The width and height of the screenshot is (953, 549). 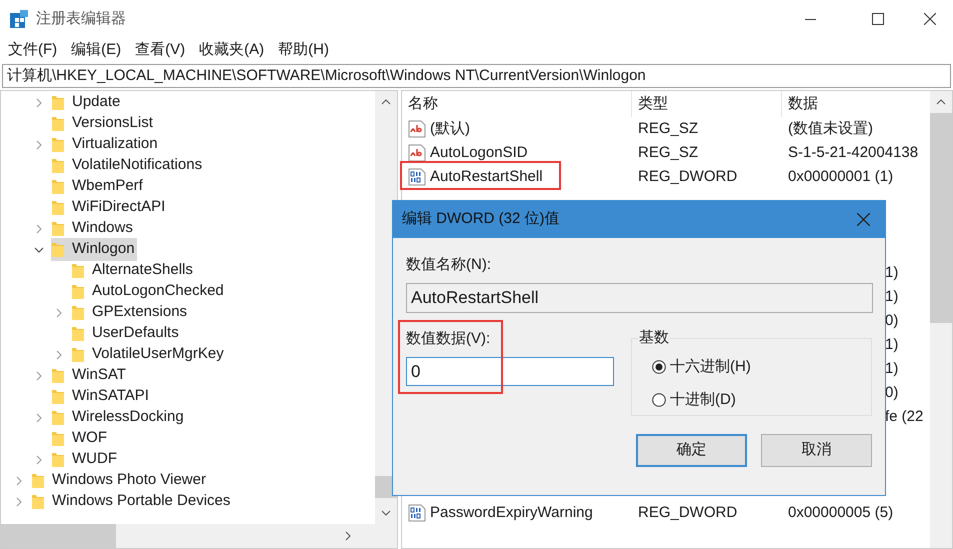 What do you see at coordinates (103, 123) in the screenshot?
I see `tree-item: VersionsList` at bounding box center [103, 123].